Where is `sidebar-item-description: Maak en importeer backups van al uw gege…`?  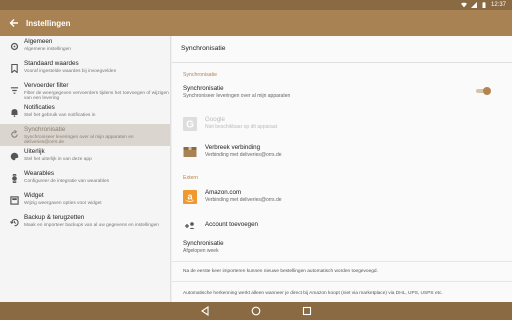
sidebar-item-description: Maak en importeer backups van al uw gege… is located at coordinates (91, 225).